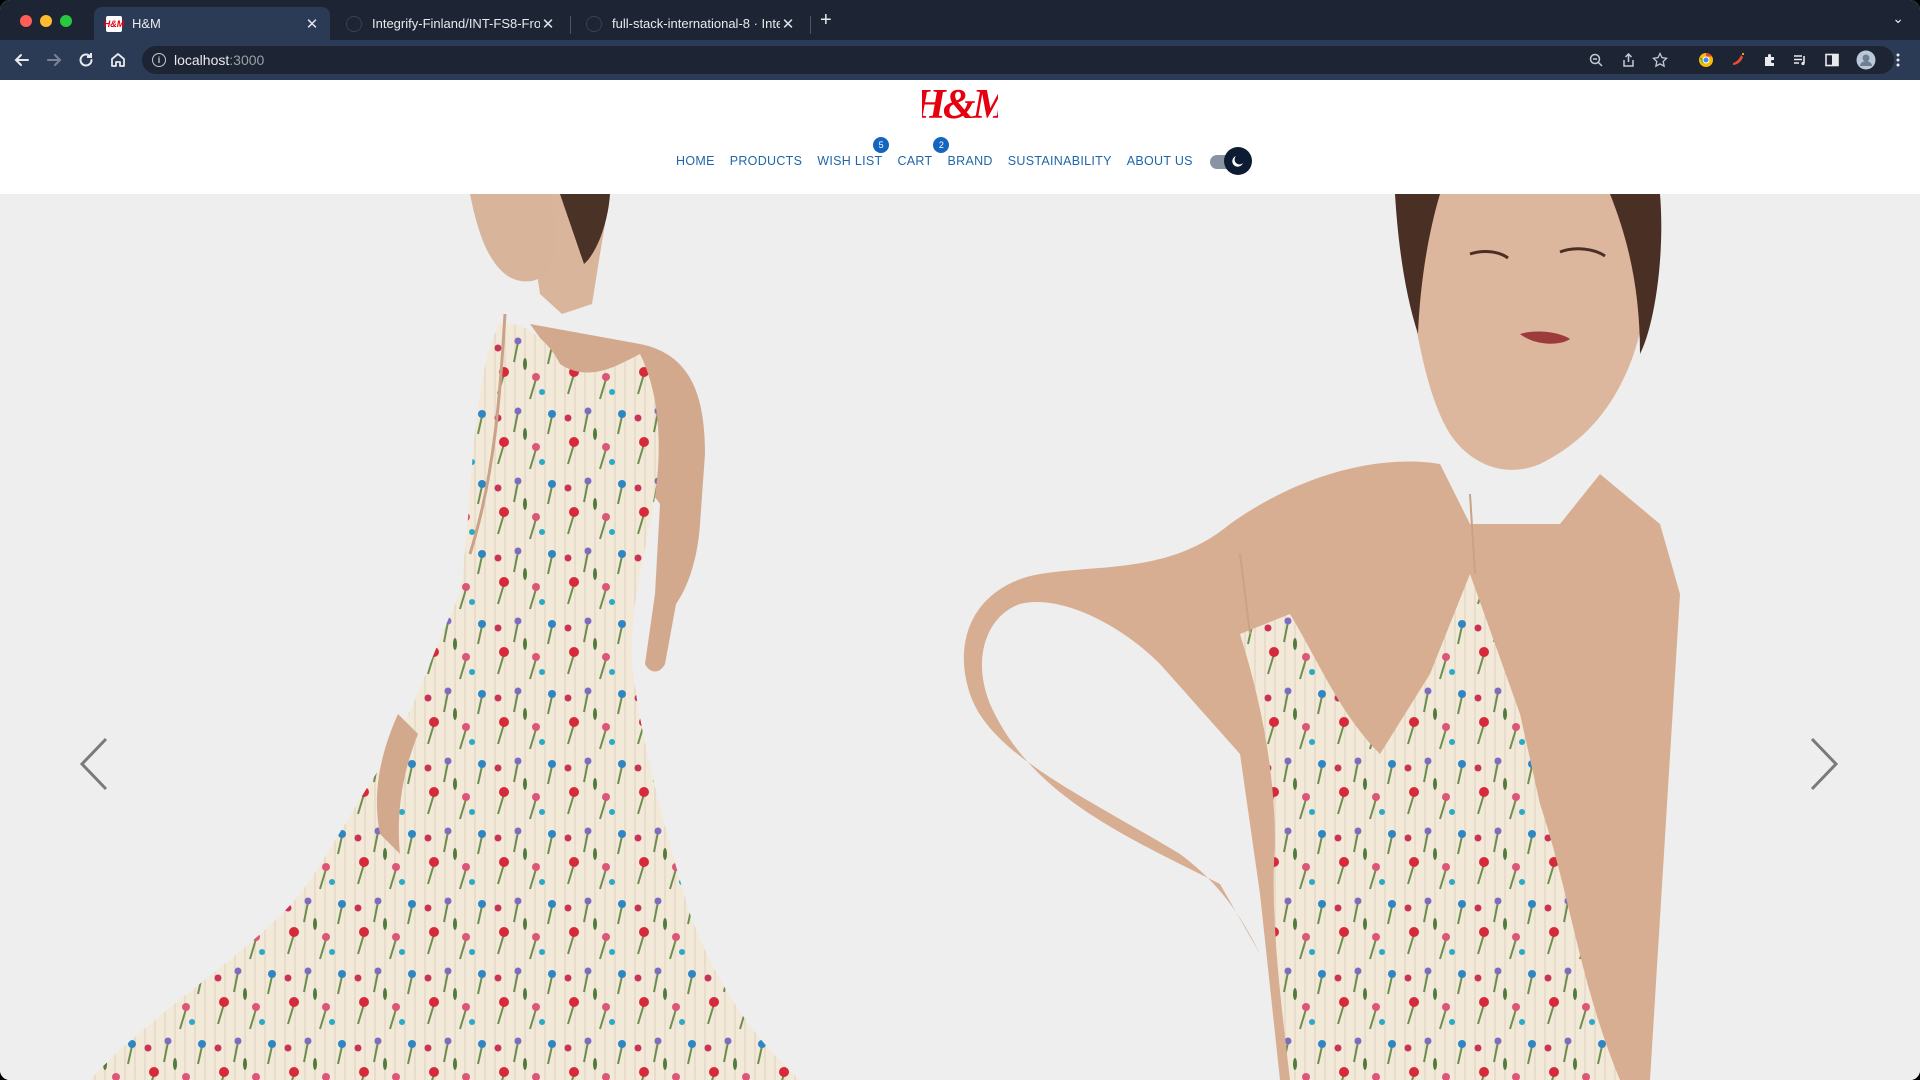  Describe the element at coordinates (159, 60) in the screenshot. I see `site-info-icon: i` at that location.